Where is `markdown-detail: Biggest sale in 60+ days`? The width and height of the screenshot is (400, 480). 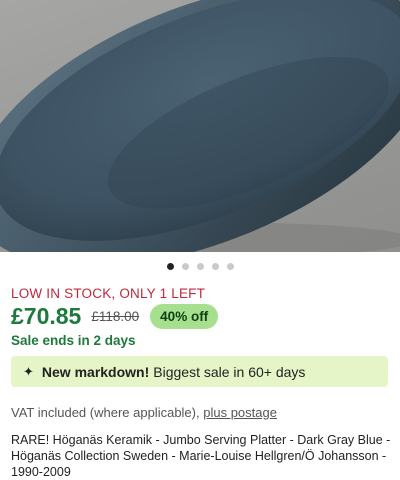
markdown-detail: Biggest sale in 60+ days is located at coordinates (229, 371).